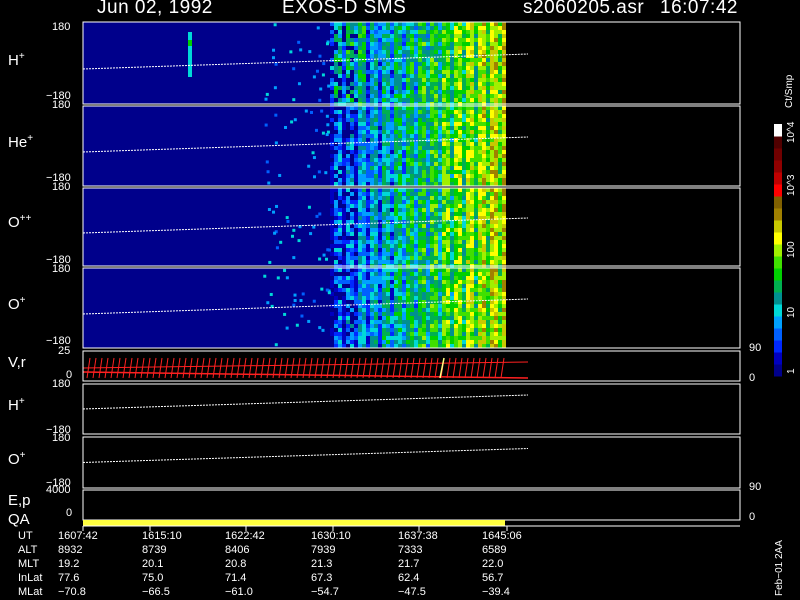  What do you see at coordinates (61, 384) in the screenshot?
I see `tick-h2-top: 180` at bounding box center [61, 384].